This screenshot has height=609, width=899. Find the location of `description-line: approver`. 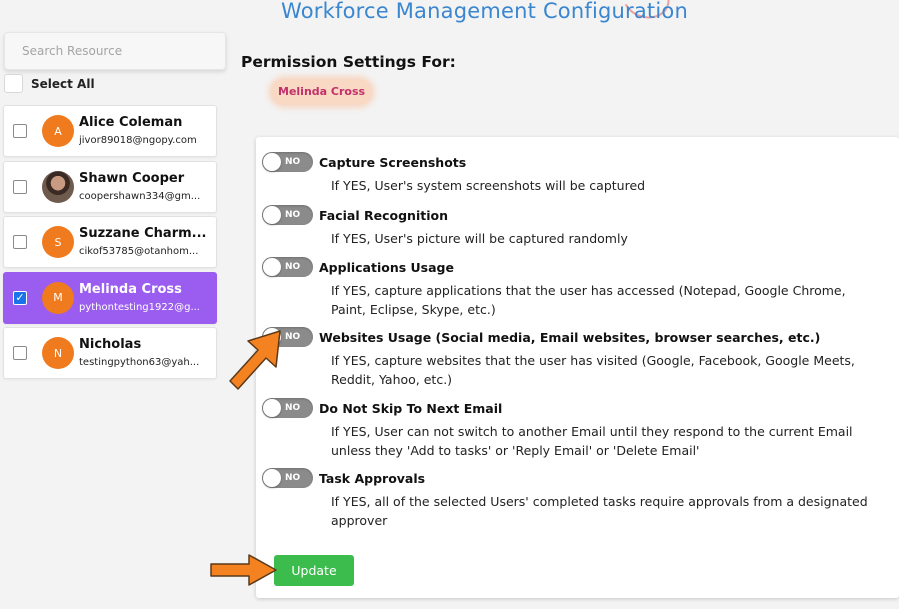

description-line: approver is located at coordinates (359, 520).